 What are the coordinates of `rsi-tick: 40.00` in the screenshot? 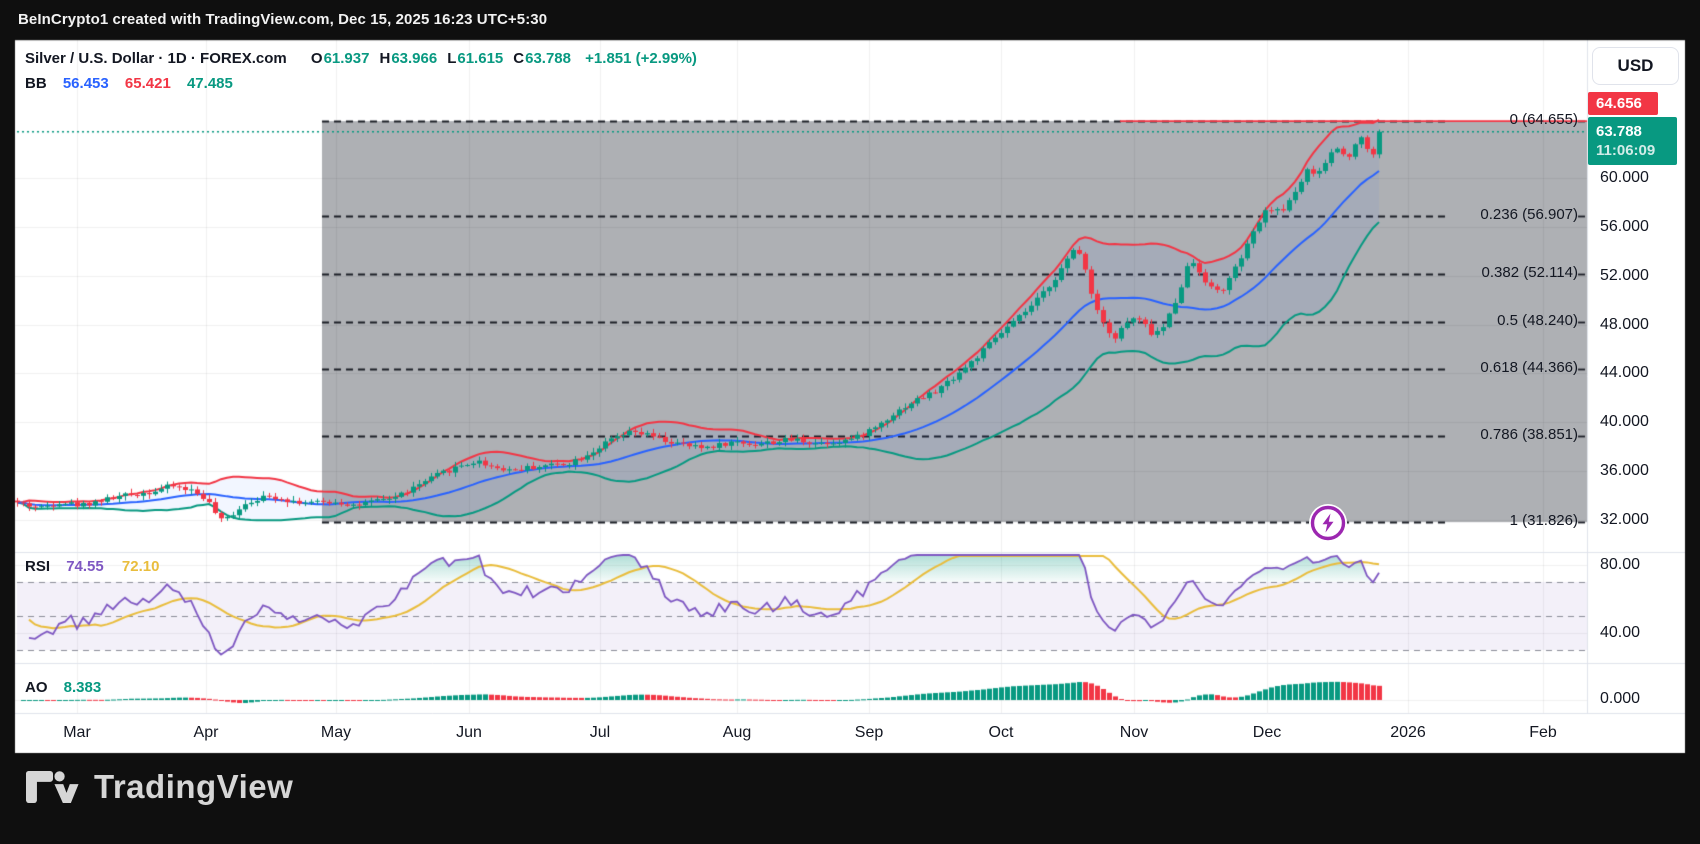 It's located at (1620, 632).